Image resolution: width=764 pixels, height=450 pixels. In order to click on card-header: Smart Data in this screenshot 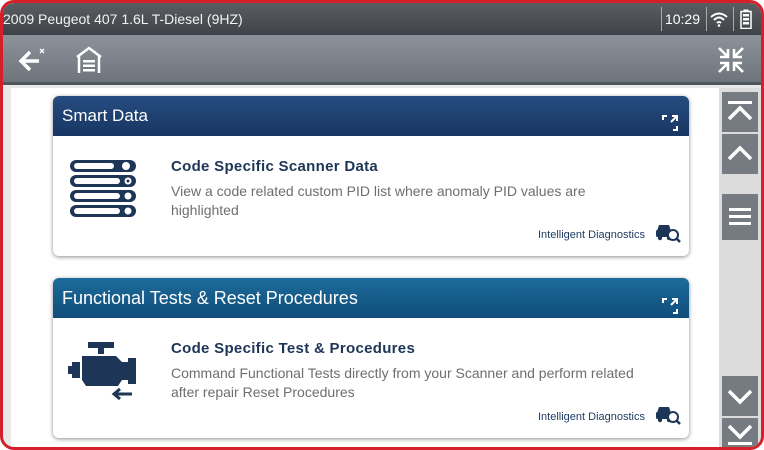, I will do `click(371, 116)`.